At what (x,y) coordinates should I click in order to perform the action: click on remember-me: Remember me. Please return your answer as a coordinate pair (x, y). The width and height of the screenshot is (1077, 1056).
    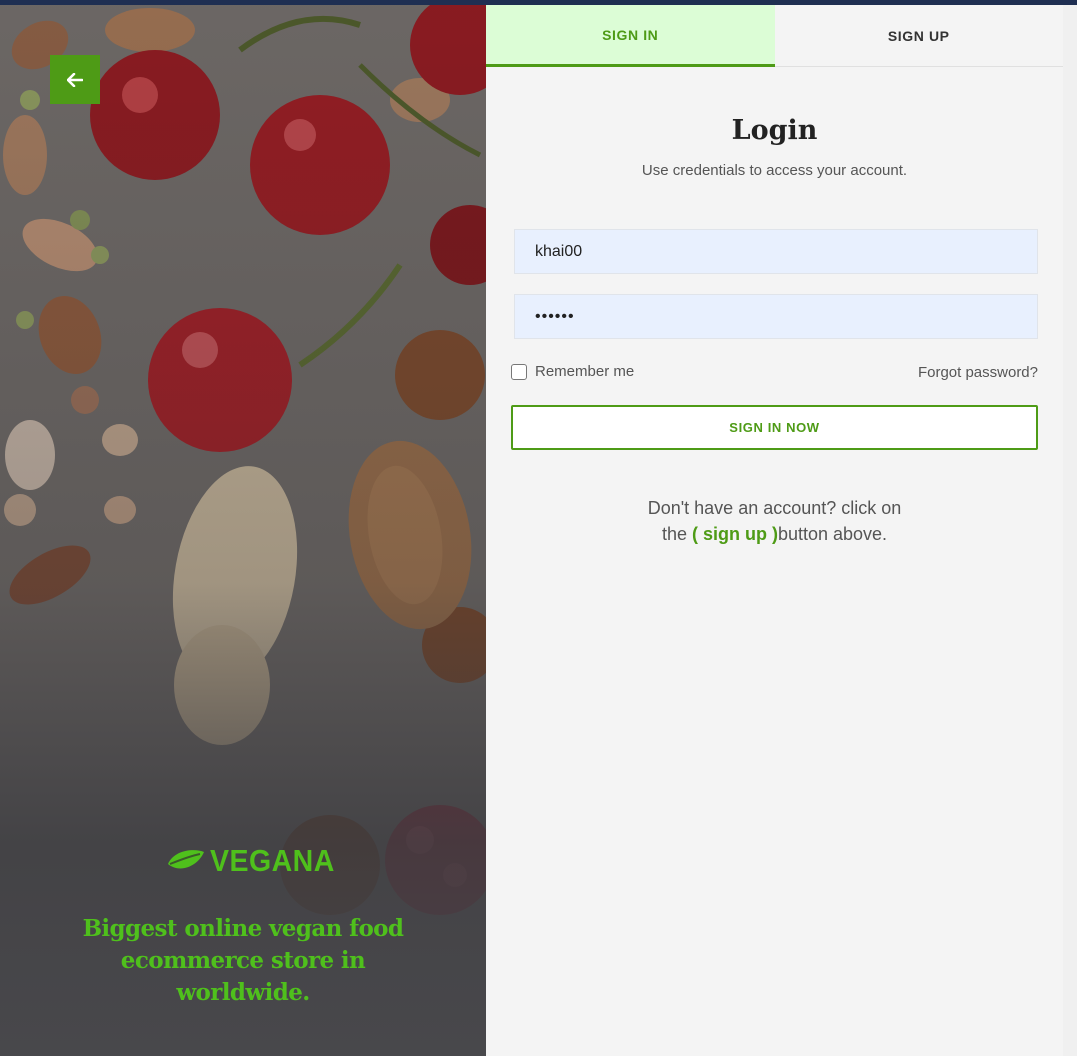
    Looking at the image, I should click on (572, 371).